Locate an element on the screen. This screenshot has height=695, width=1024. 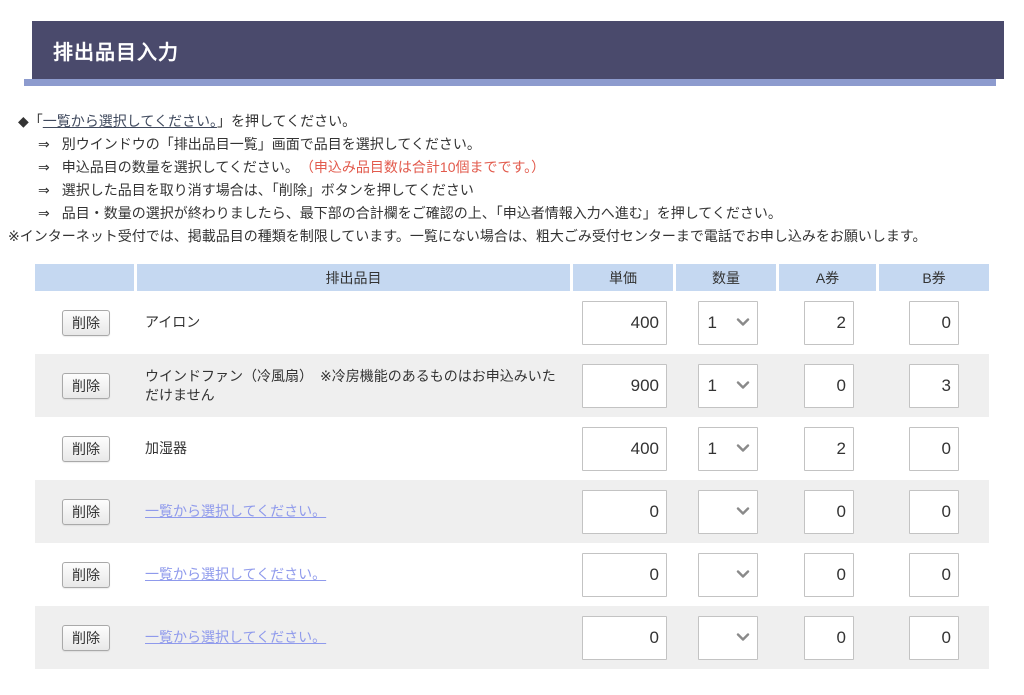
item-cell: アイロン is located at coordinates (355, 322).